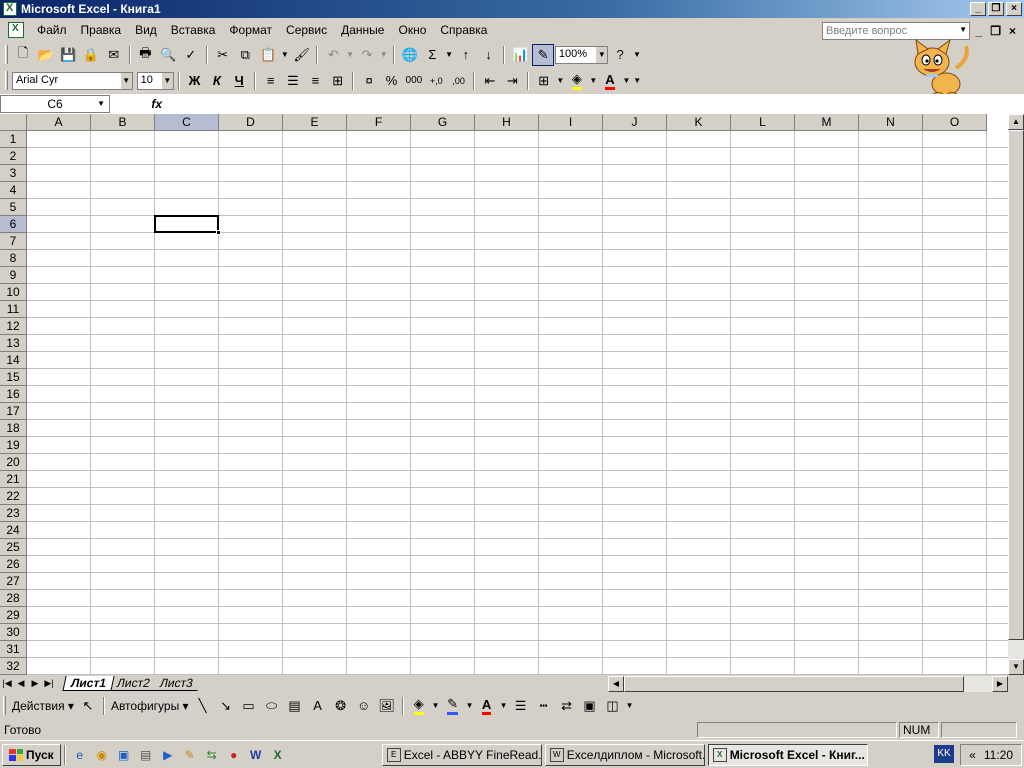 The image size is (1024, 768). What do you see at coordinates (620, 55) in the screenshot?
I see `help-icon: ?` at bounding box center [620, 55].